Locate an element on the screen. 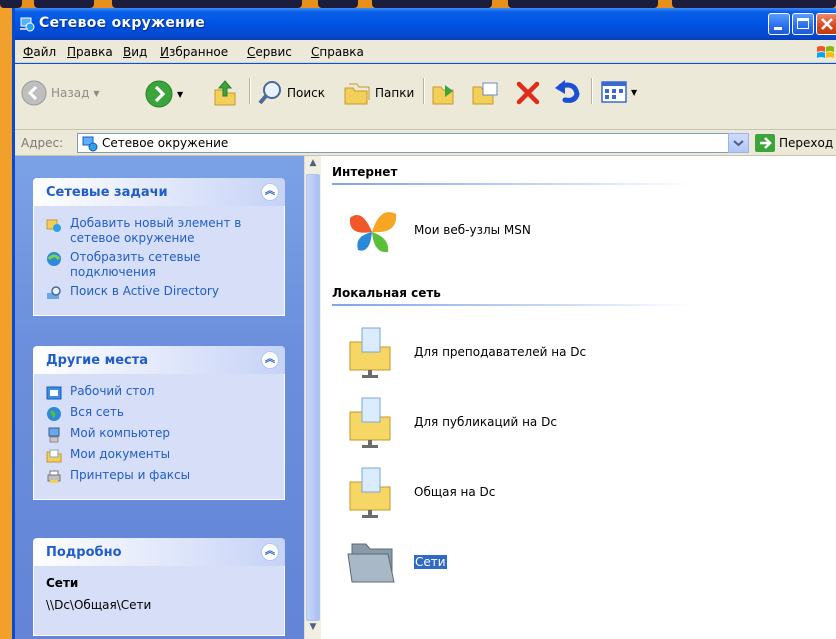 This screenshot has height=639, width=836. file-name-selected: Сети is located at coordinates (430, 562).